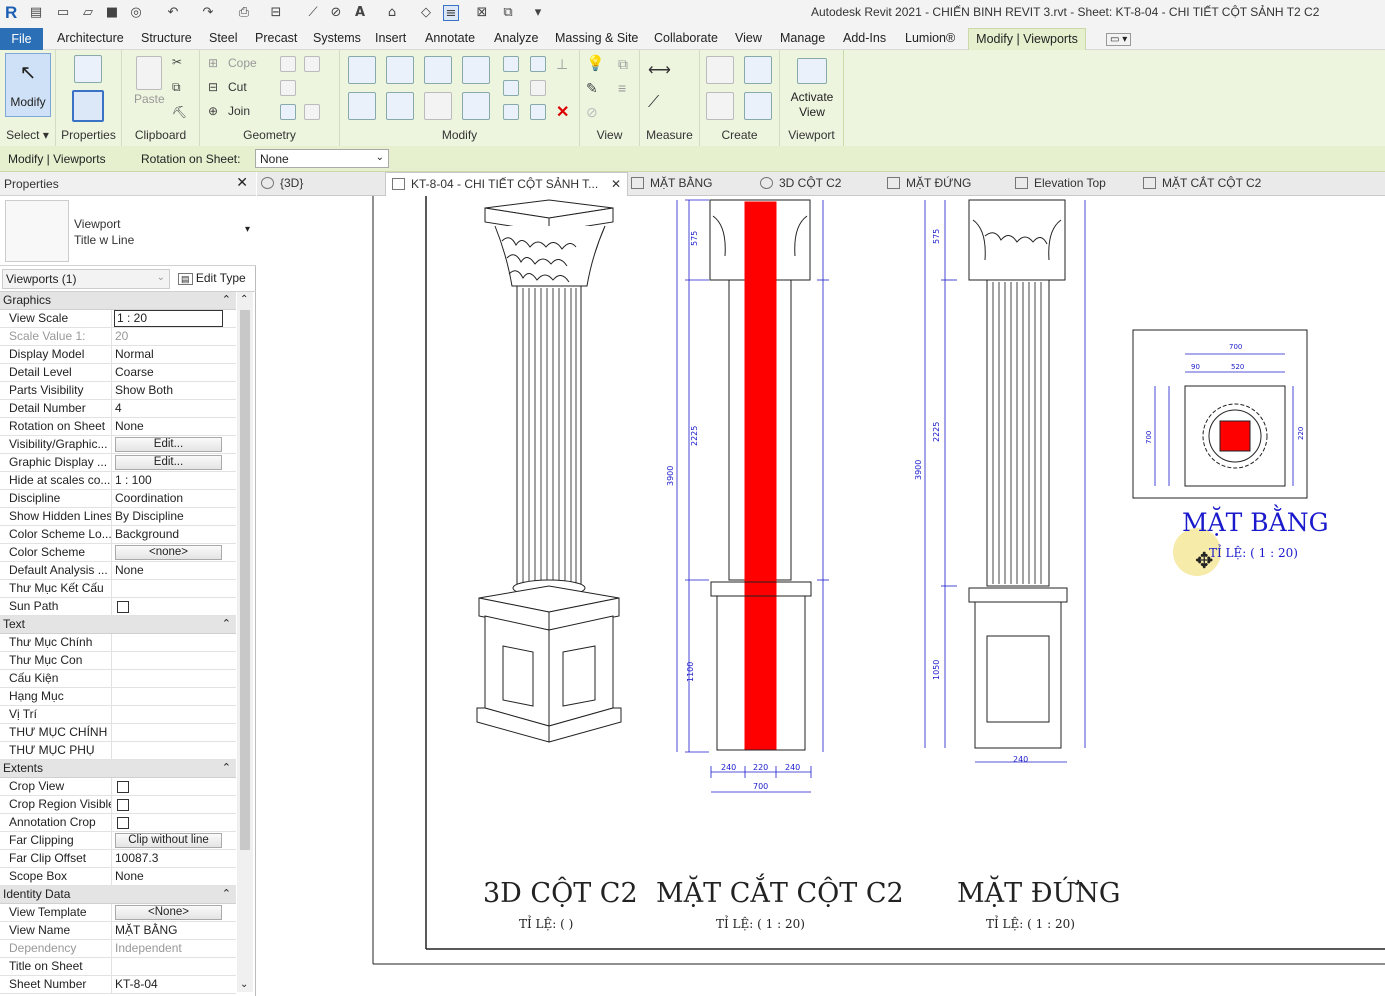  Describe the element at coordinates (118, 931) in the screenshot. I see `property-row: View Name MẶT BẰNG` at that location.